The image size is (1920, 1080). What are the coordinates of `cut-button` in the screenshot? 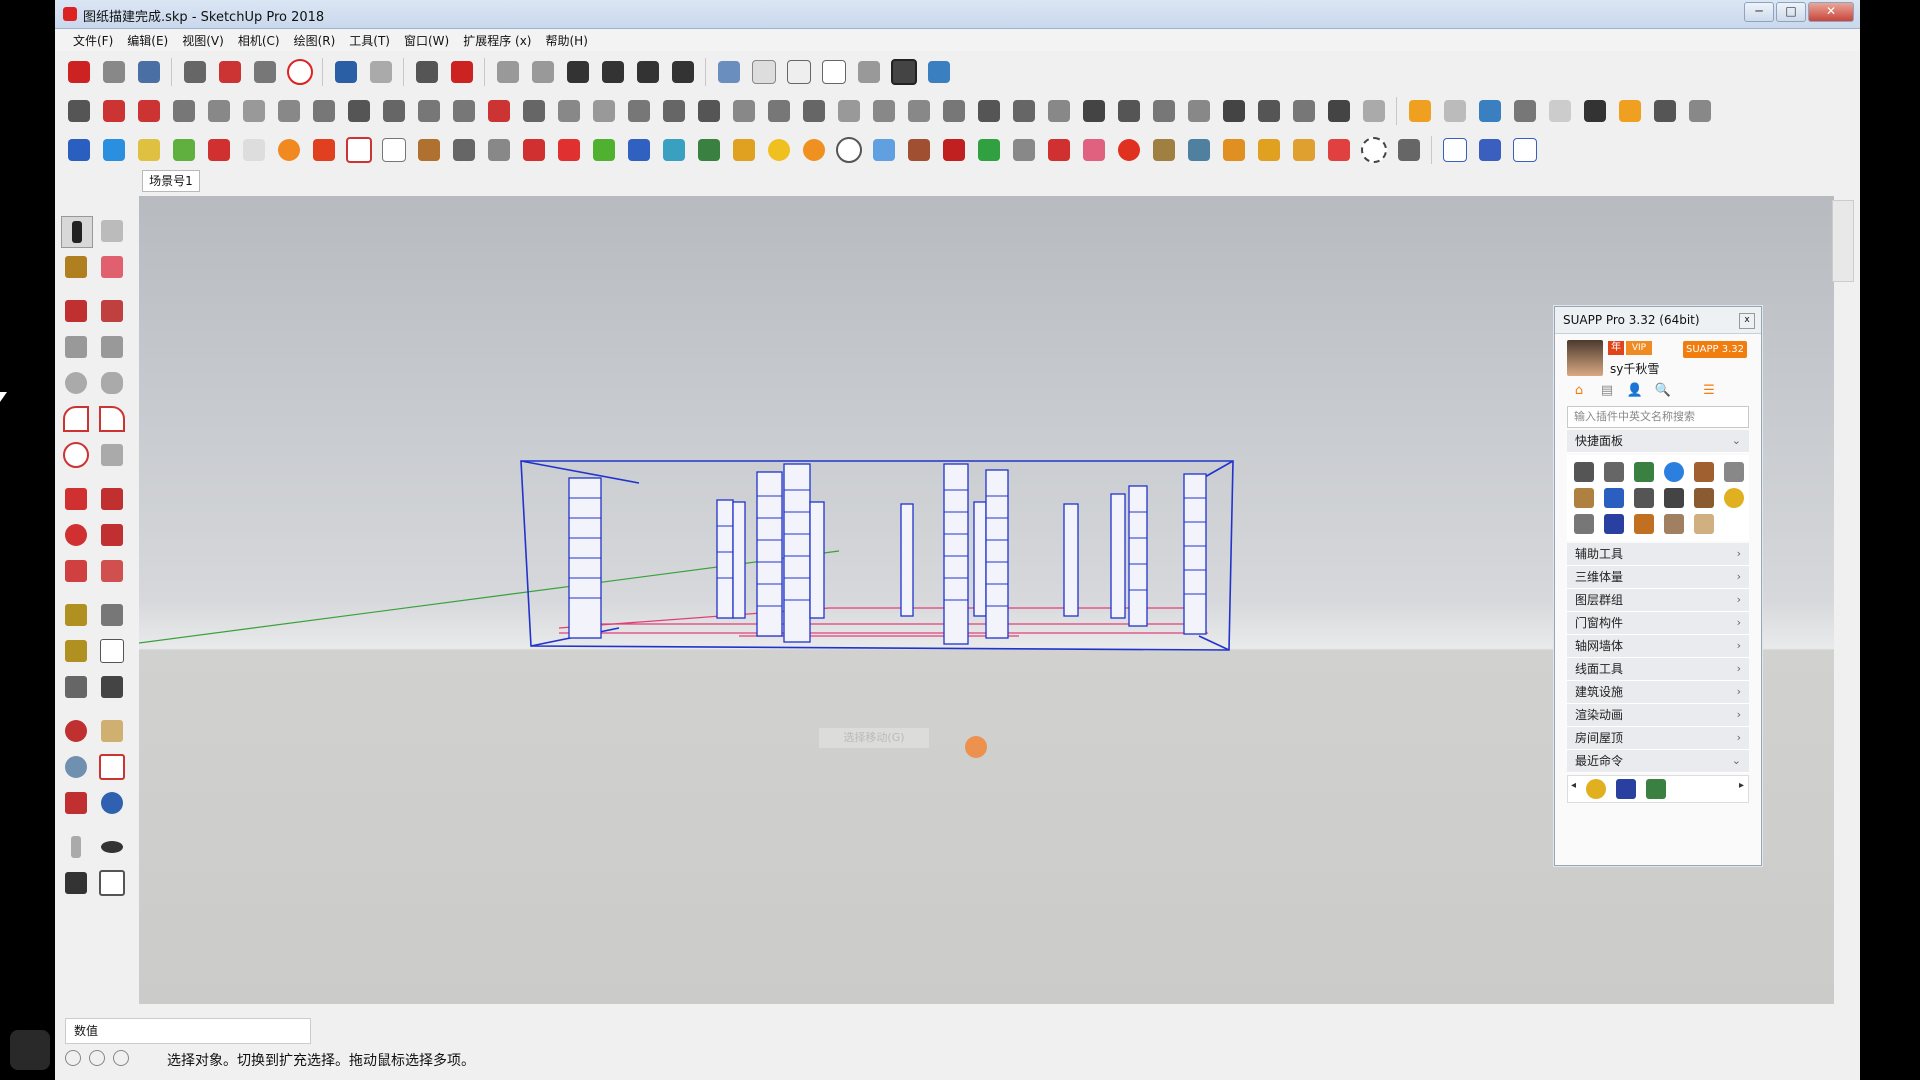 It's located at (194, 72).